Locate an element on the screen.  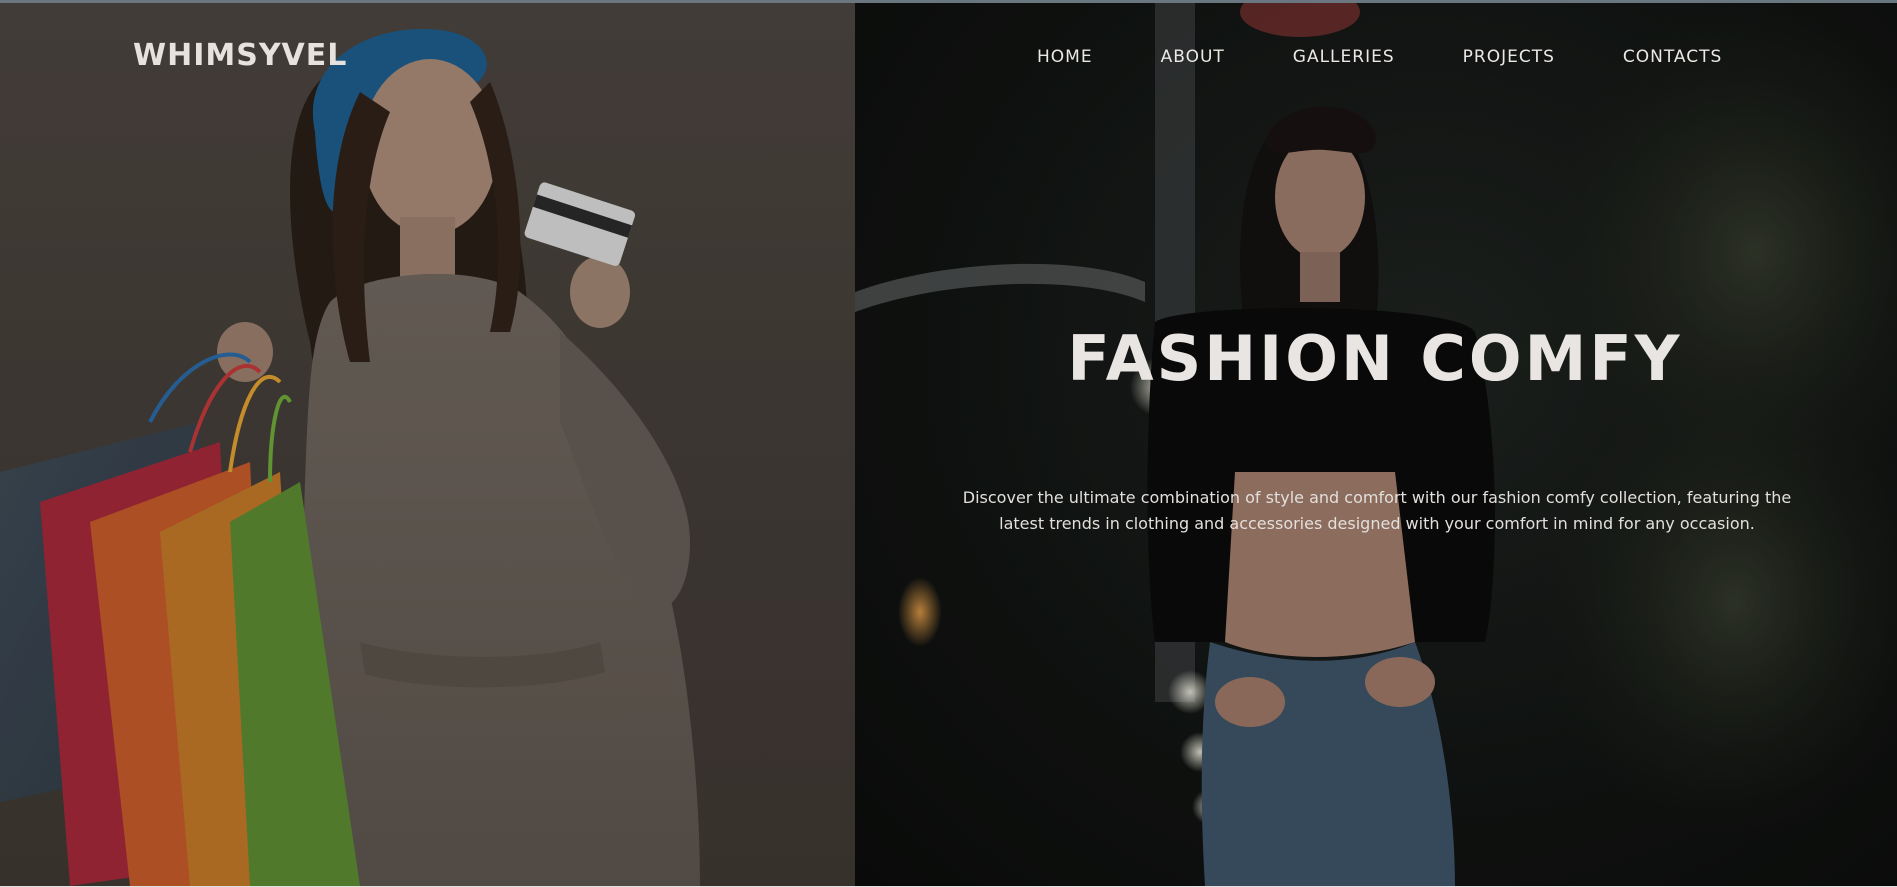
hero-title: FASHION COMFY is located at coordinates (1375, 358).